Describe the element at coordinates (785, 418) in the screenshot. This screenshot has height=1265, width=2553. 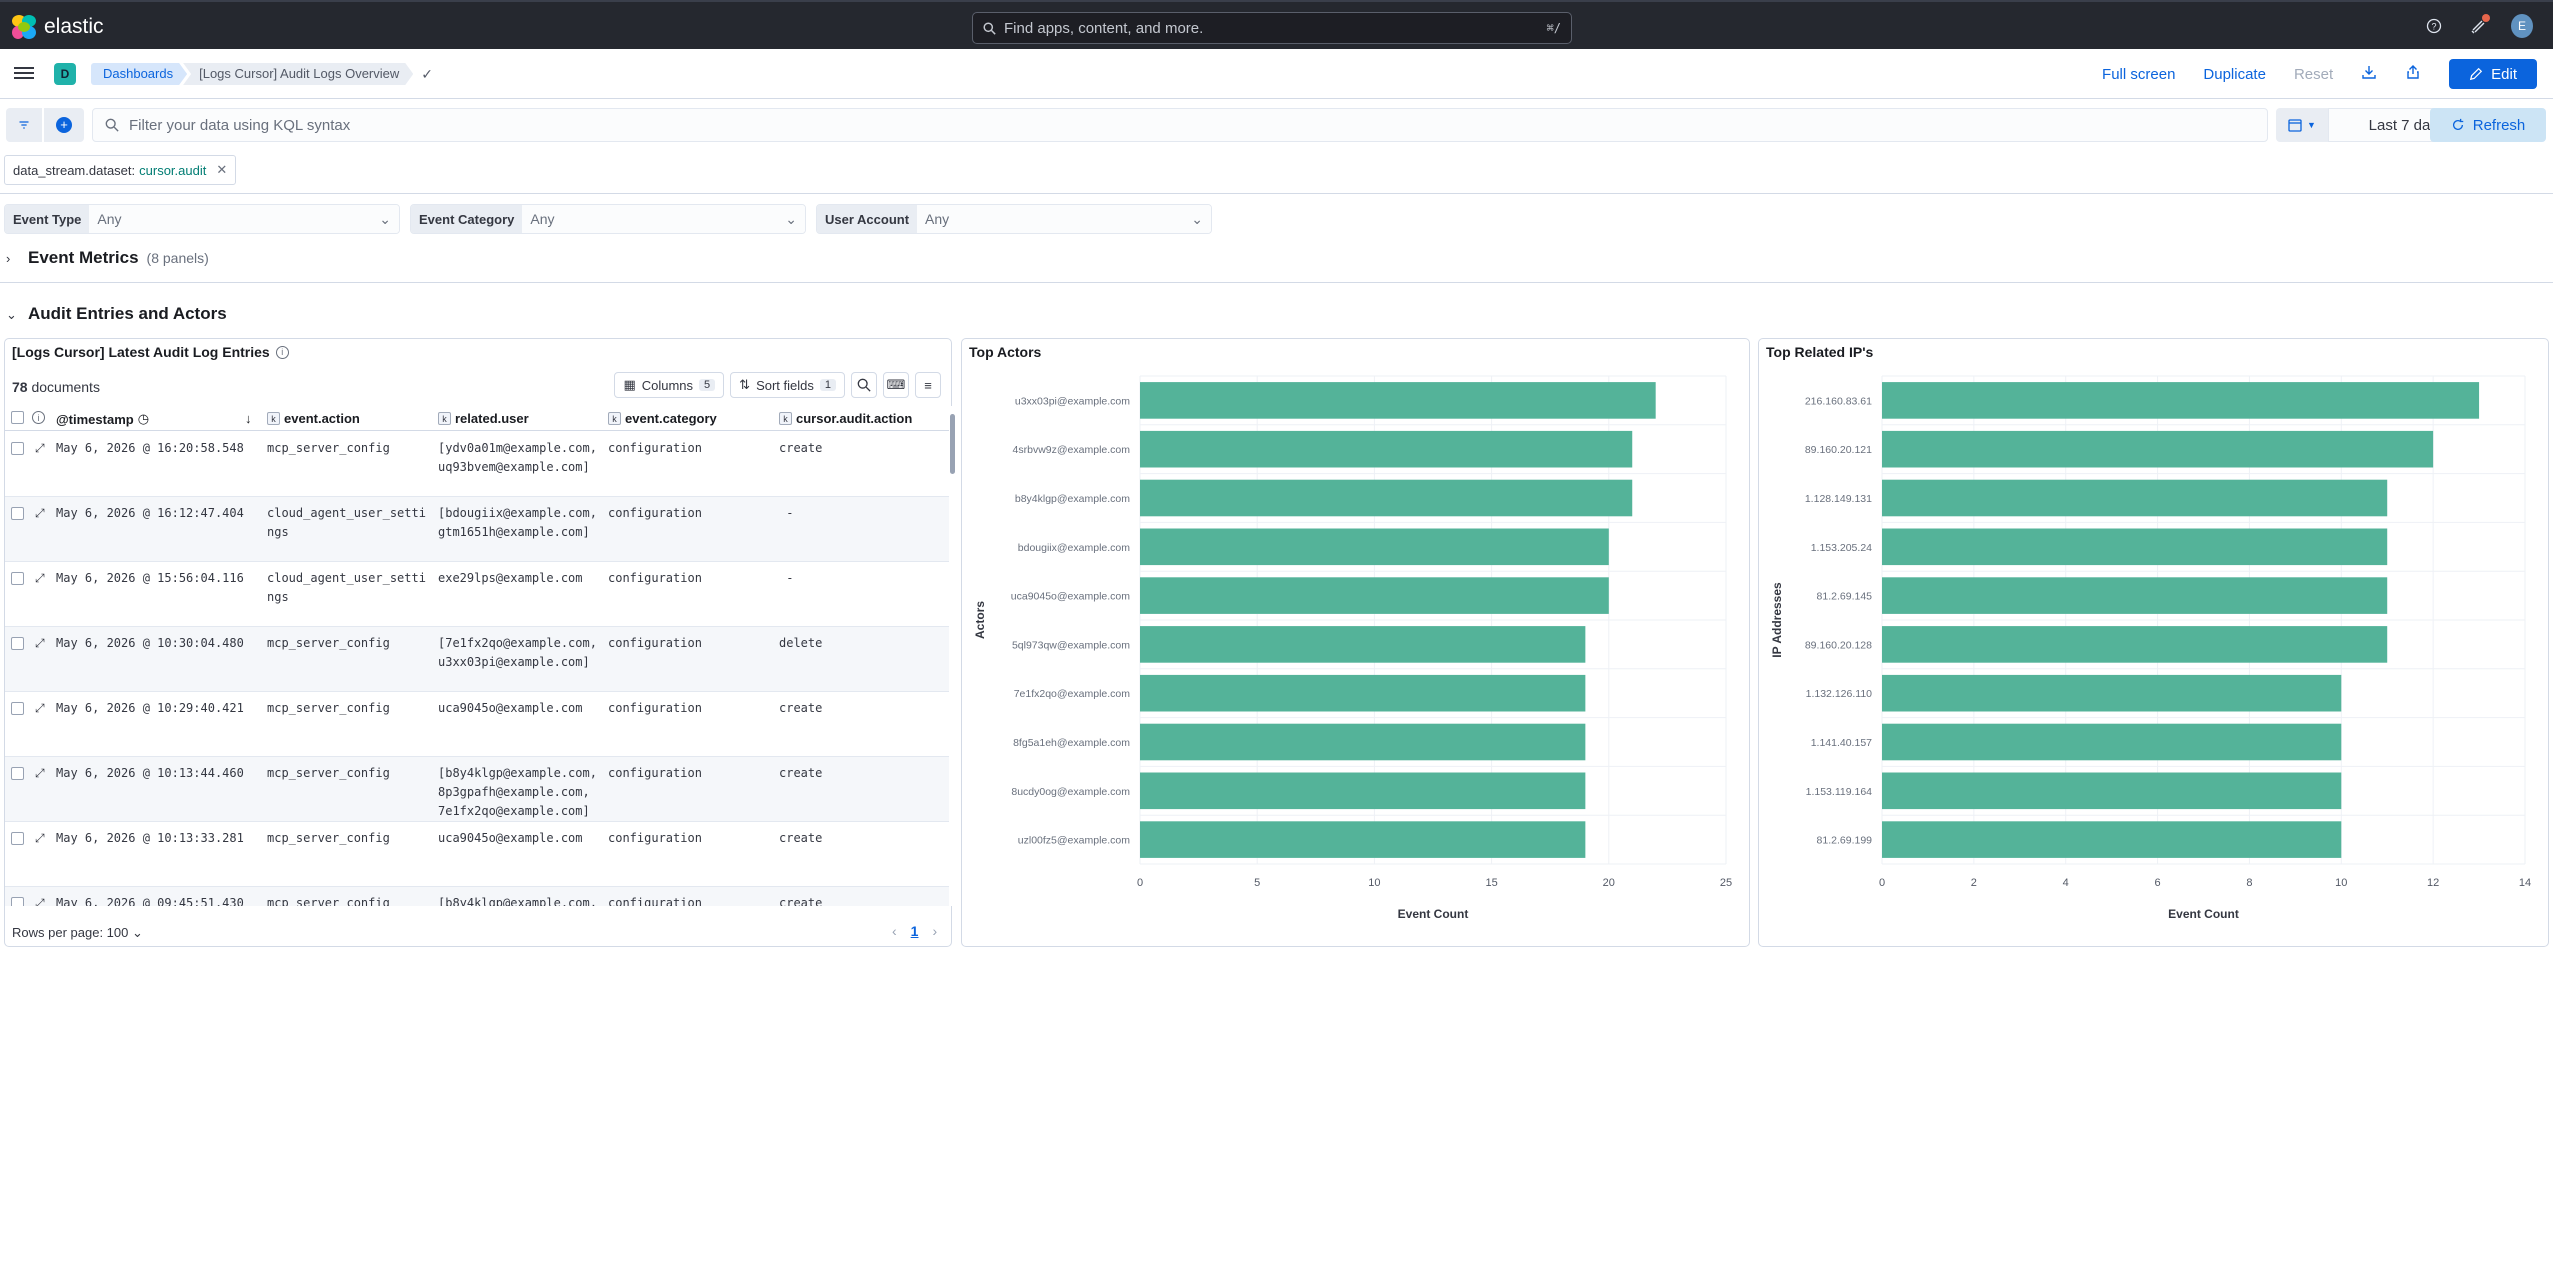
I see `keyword-type-icon: k` at that location.